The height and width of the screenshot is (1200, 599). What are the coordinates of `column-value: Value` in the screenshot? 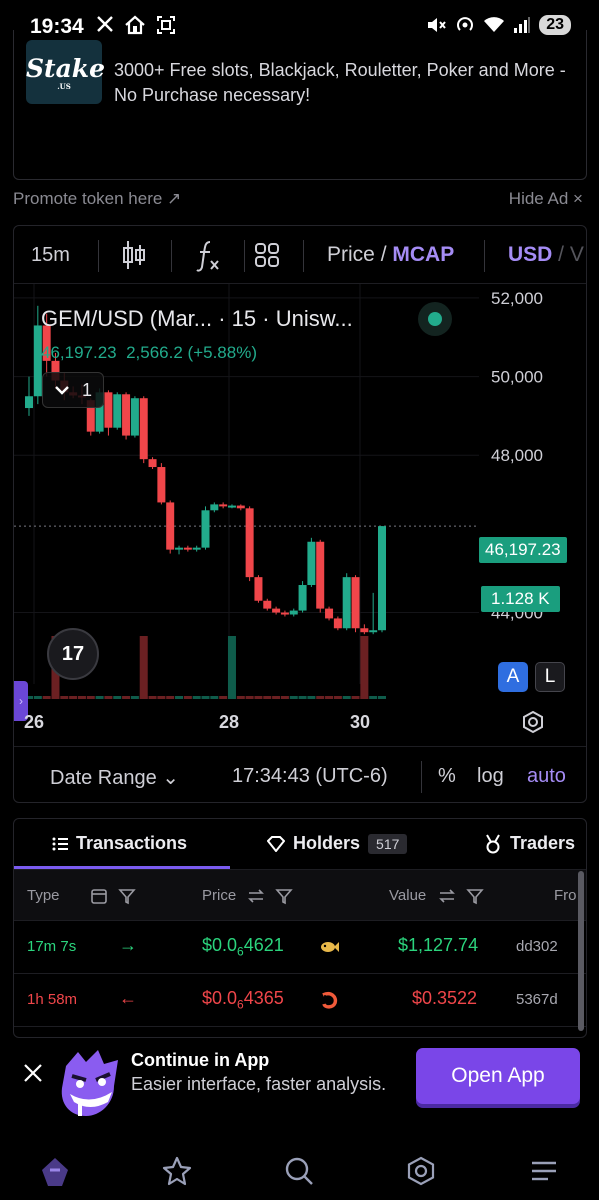 It's located at (407, 895).